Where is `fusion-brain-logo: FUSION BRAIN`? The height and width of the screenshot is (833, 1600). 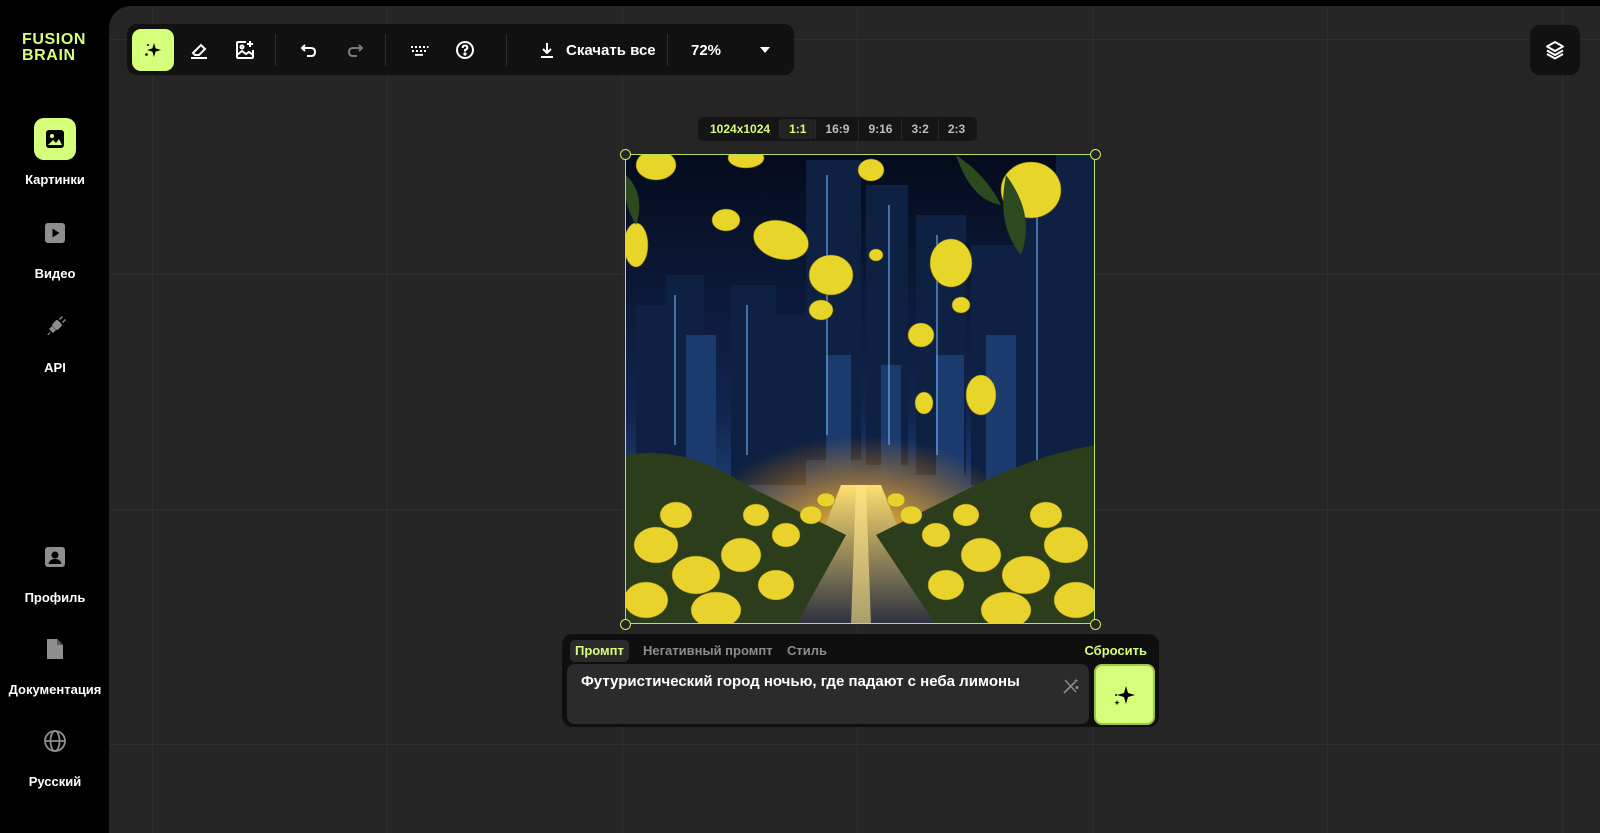
fusion-brain-logo: FUSION BRAIN is located at coordinates (54, 48).